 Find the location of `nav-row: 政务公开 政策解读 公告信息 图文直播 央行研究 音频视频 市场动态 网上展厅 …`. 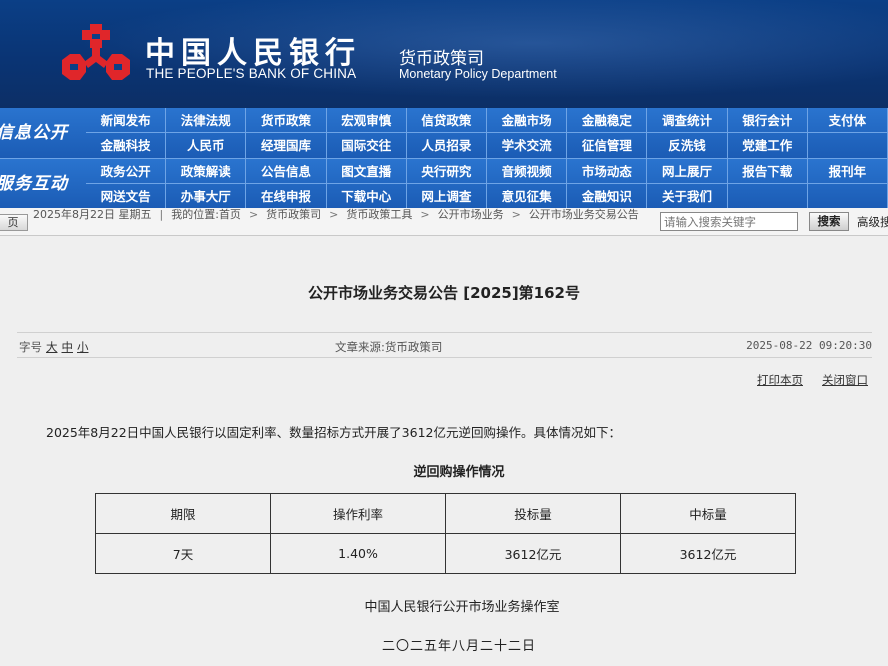

nav-row: 政务公开 政策解读 公告信息 图文直播 央行研究 音频视频 市场动态 网上展厅 … is located at coordinates (487, 171).